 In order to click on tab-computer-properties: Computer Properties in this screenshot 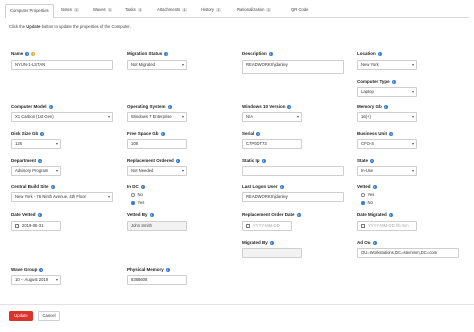, I will do `click(29, 11)`.